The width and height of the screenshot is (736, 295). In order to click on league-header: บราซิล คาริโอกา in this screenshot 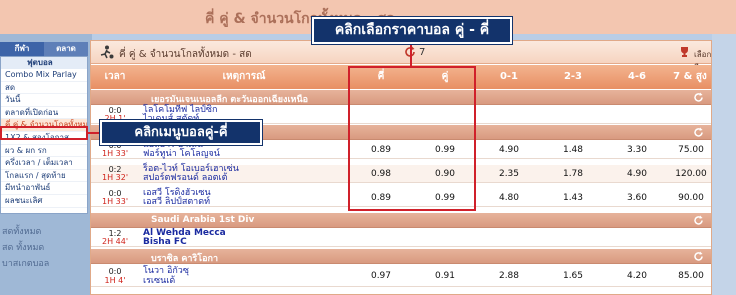, I will do `click(401, 256)`.